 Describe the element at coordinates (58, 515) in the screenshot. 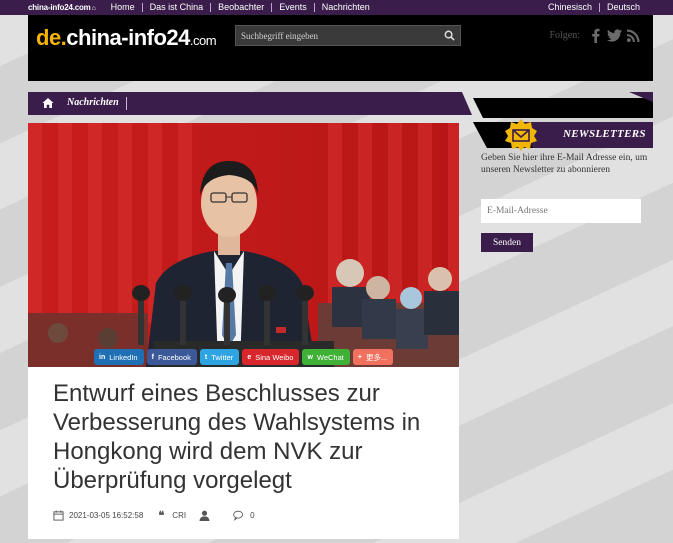

I see `calendar-icon` at that location.